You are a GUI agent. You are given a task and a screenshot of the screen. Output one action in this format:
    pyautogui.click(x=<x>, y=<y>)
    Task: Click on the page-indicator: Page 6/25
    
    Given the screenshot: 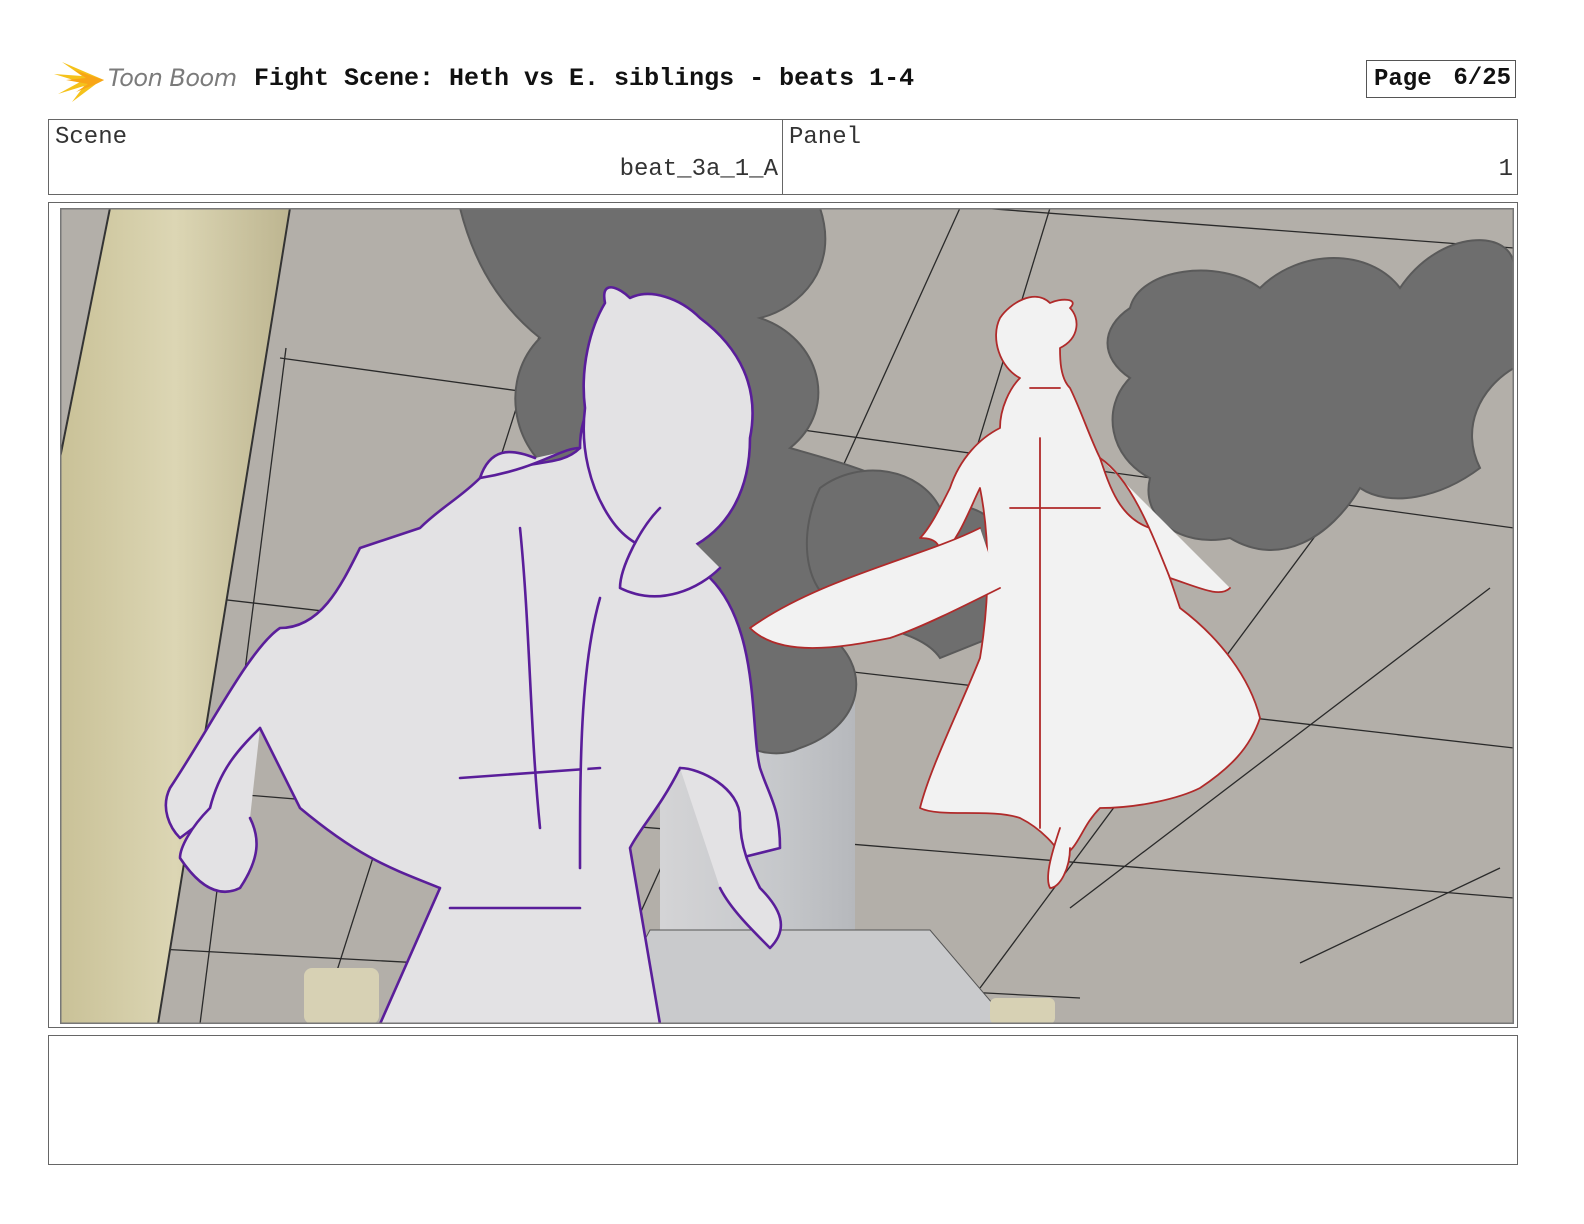 What is the action you would take?
    pyautogui.click(x=1441, y=79)
    